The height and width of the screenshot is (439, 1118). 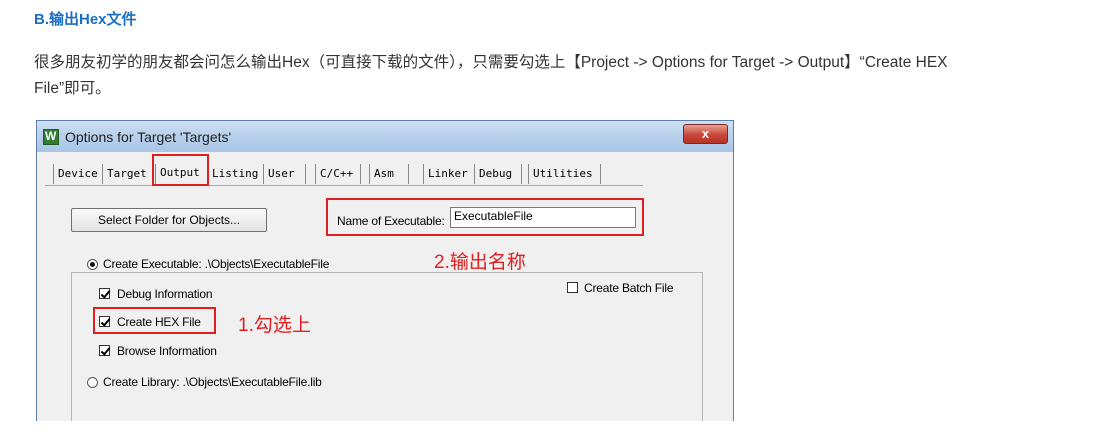 I want to click on executable-name-highlight, so click(x=485, y=217).